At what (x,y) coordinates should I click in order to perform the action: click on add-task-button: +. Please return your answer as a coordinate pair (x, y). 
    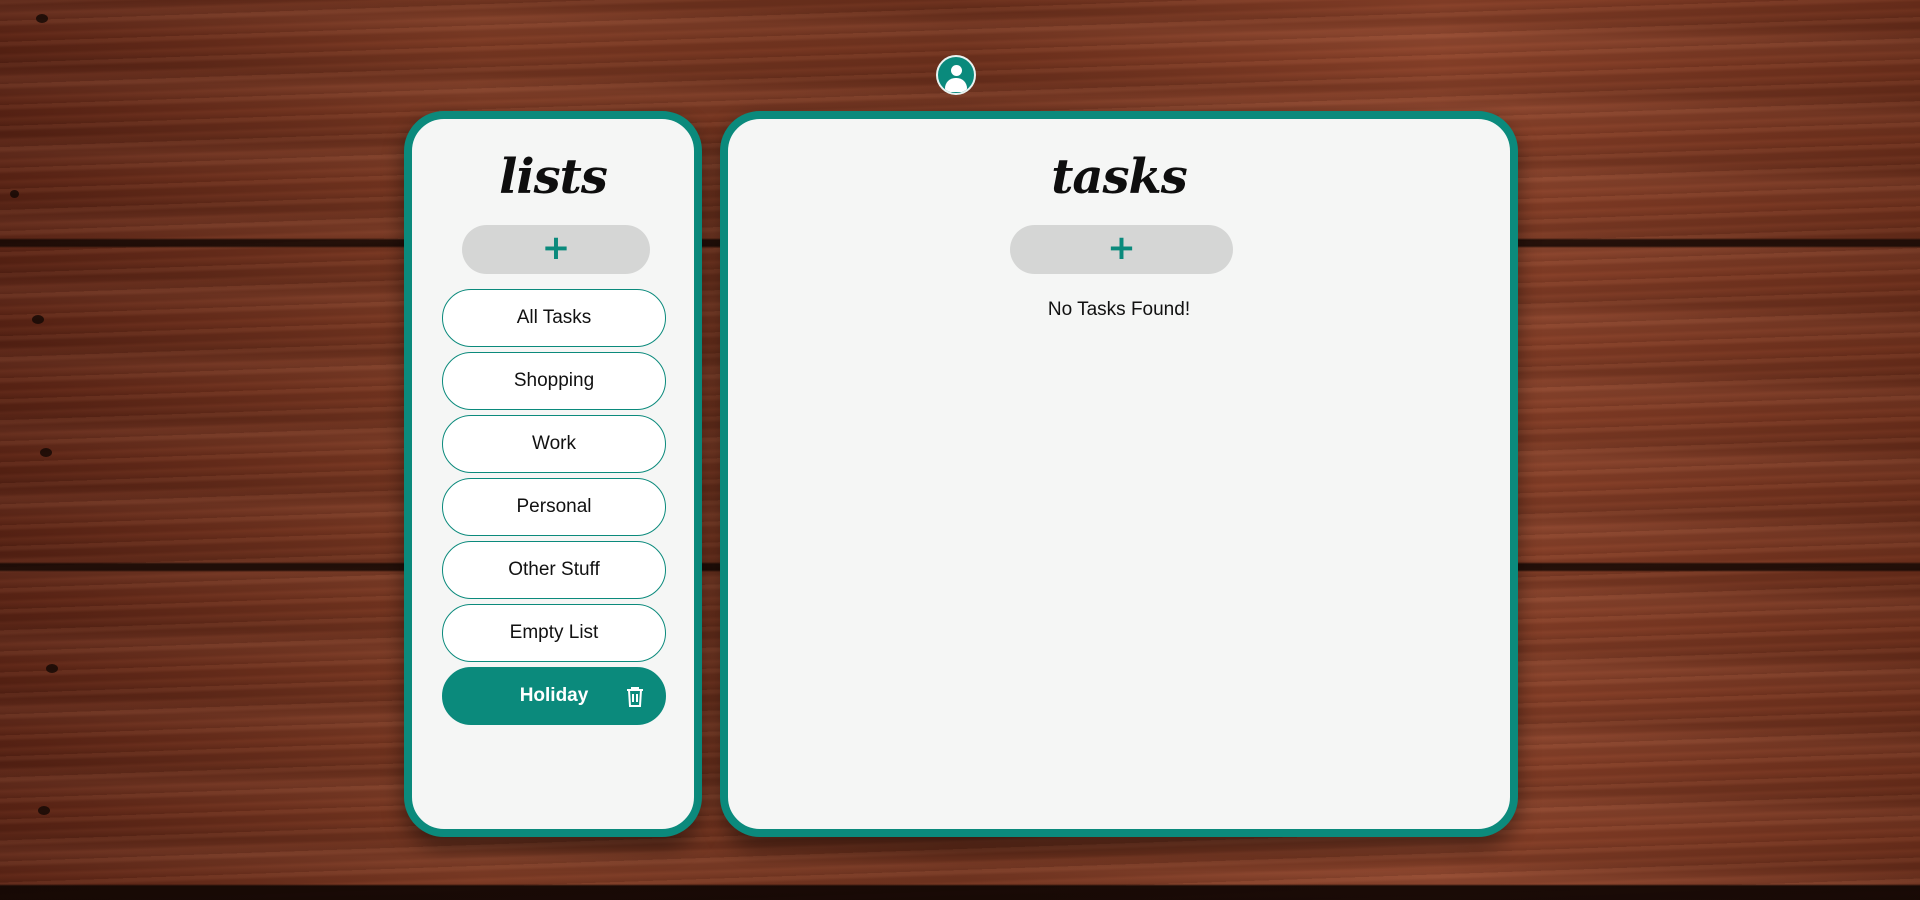
    Looking at the image, I should click on (1121, 249).